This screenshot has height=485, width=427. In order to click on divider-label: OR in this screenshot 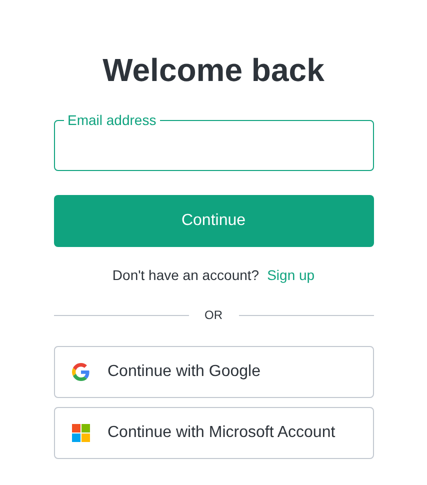, I will do `click(214, 315)`.